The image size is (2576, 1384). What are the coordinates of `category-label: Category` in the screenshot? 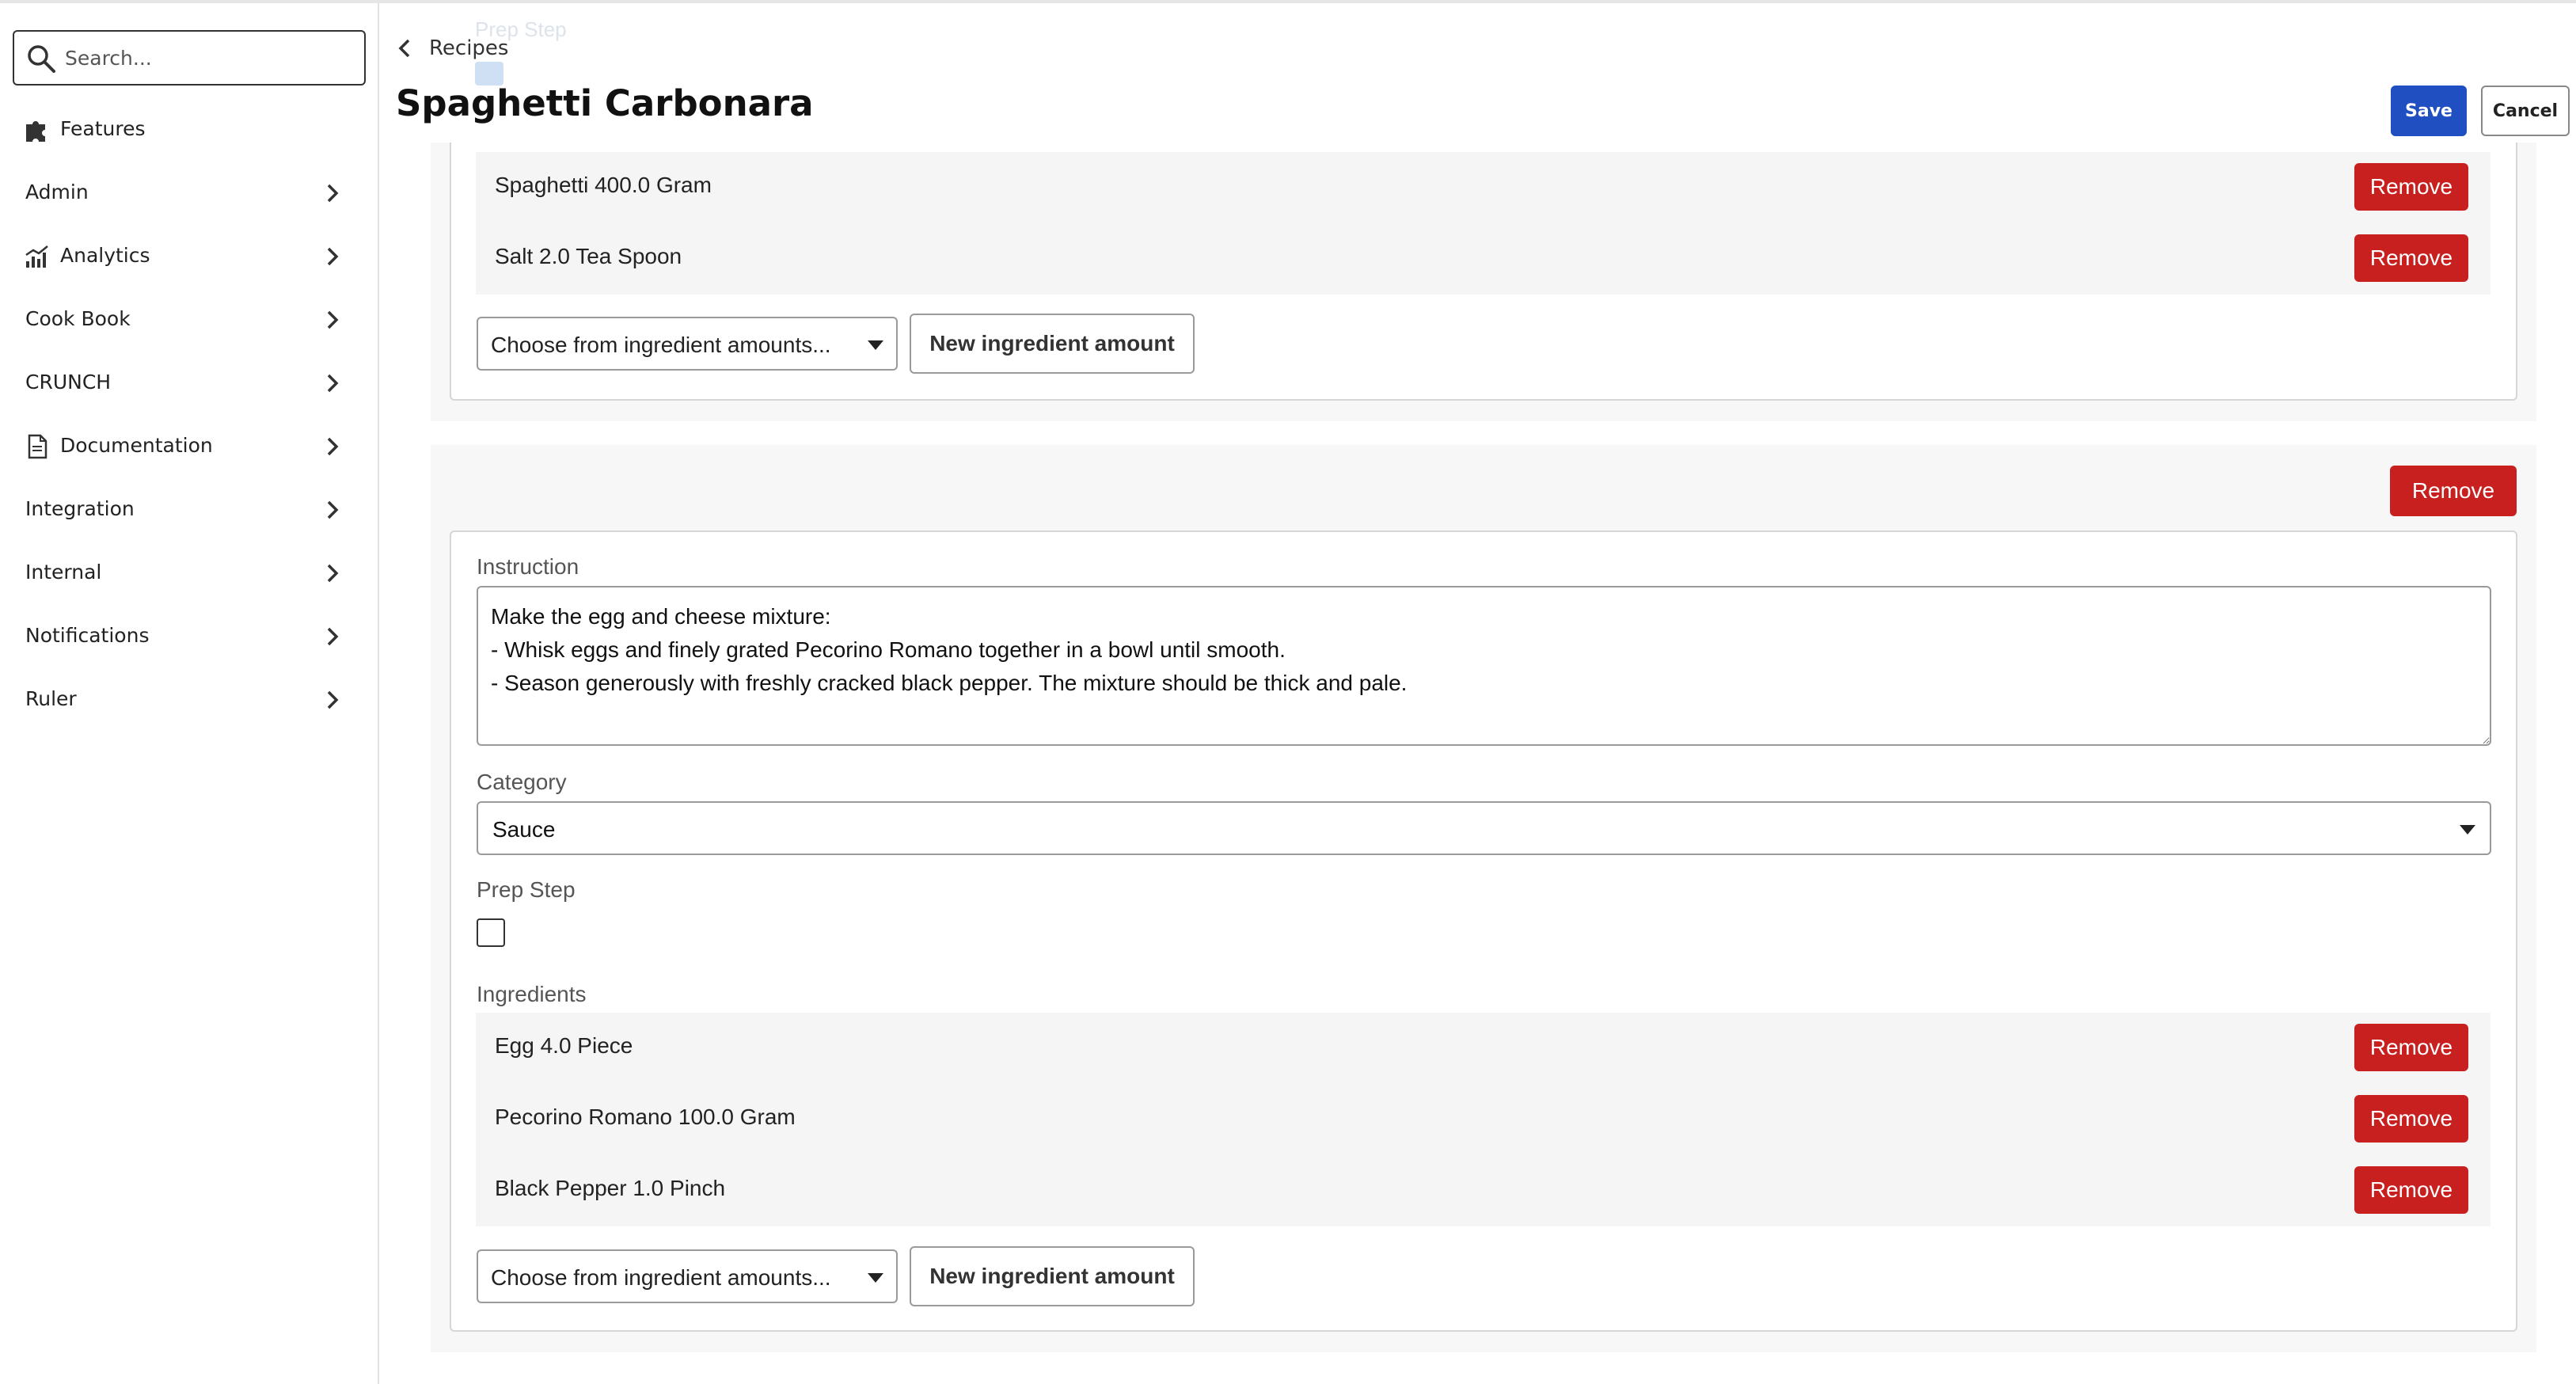 It's located at (522, 782).